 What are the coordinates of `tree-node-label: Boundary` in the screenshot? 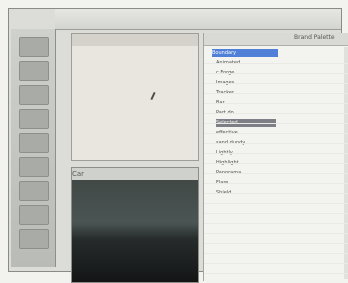 It's located at (224, 53).